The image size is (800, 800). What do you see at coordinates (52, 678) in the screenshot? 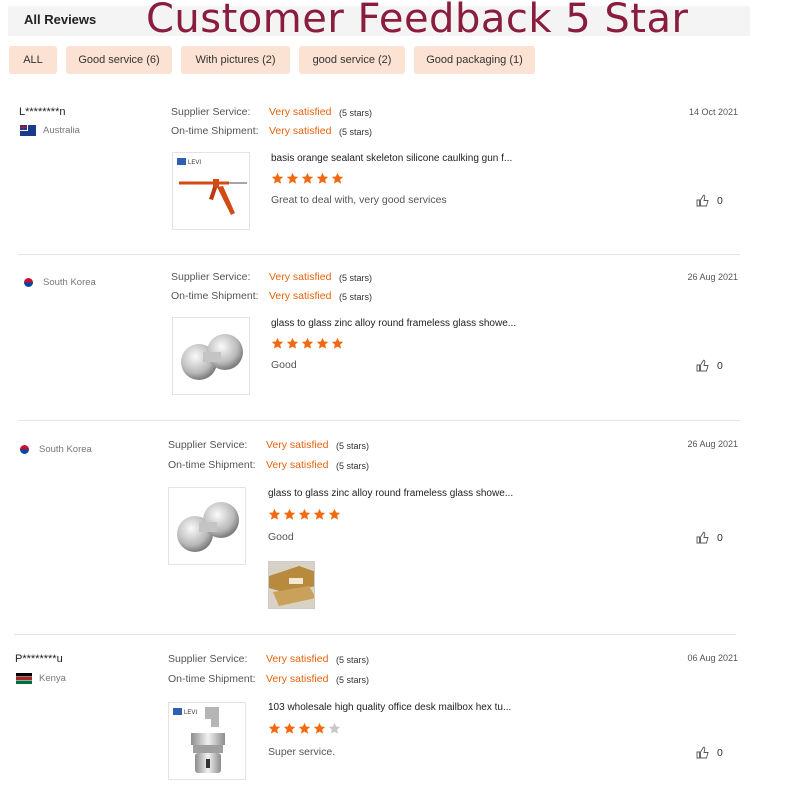
I see `country-name: Kenya` at bounding box center [52, 678].